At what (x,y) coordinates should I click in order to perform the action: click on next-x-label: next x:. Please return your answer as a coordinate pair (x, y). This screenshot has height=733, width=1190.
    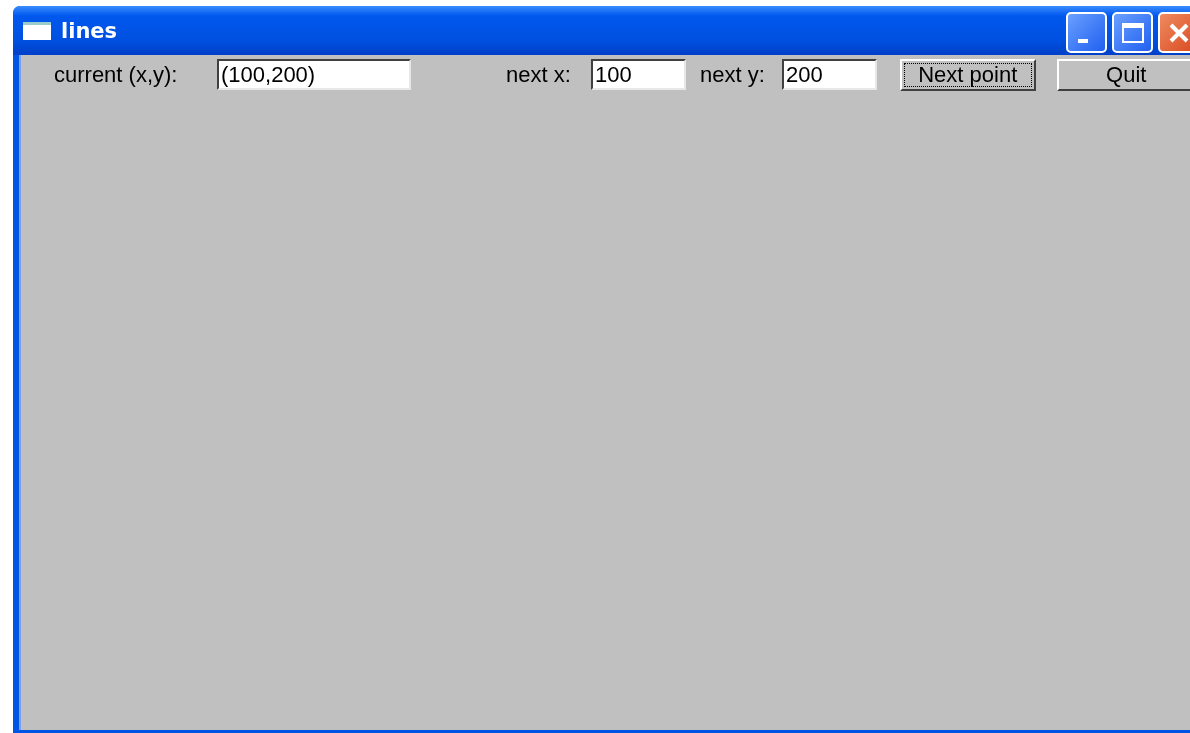
    Looking at the image, I should click on (539, 74).